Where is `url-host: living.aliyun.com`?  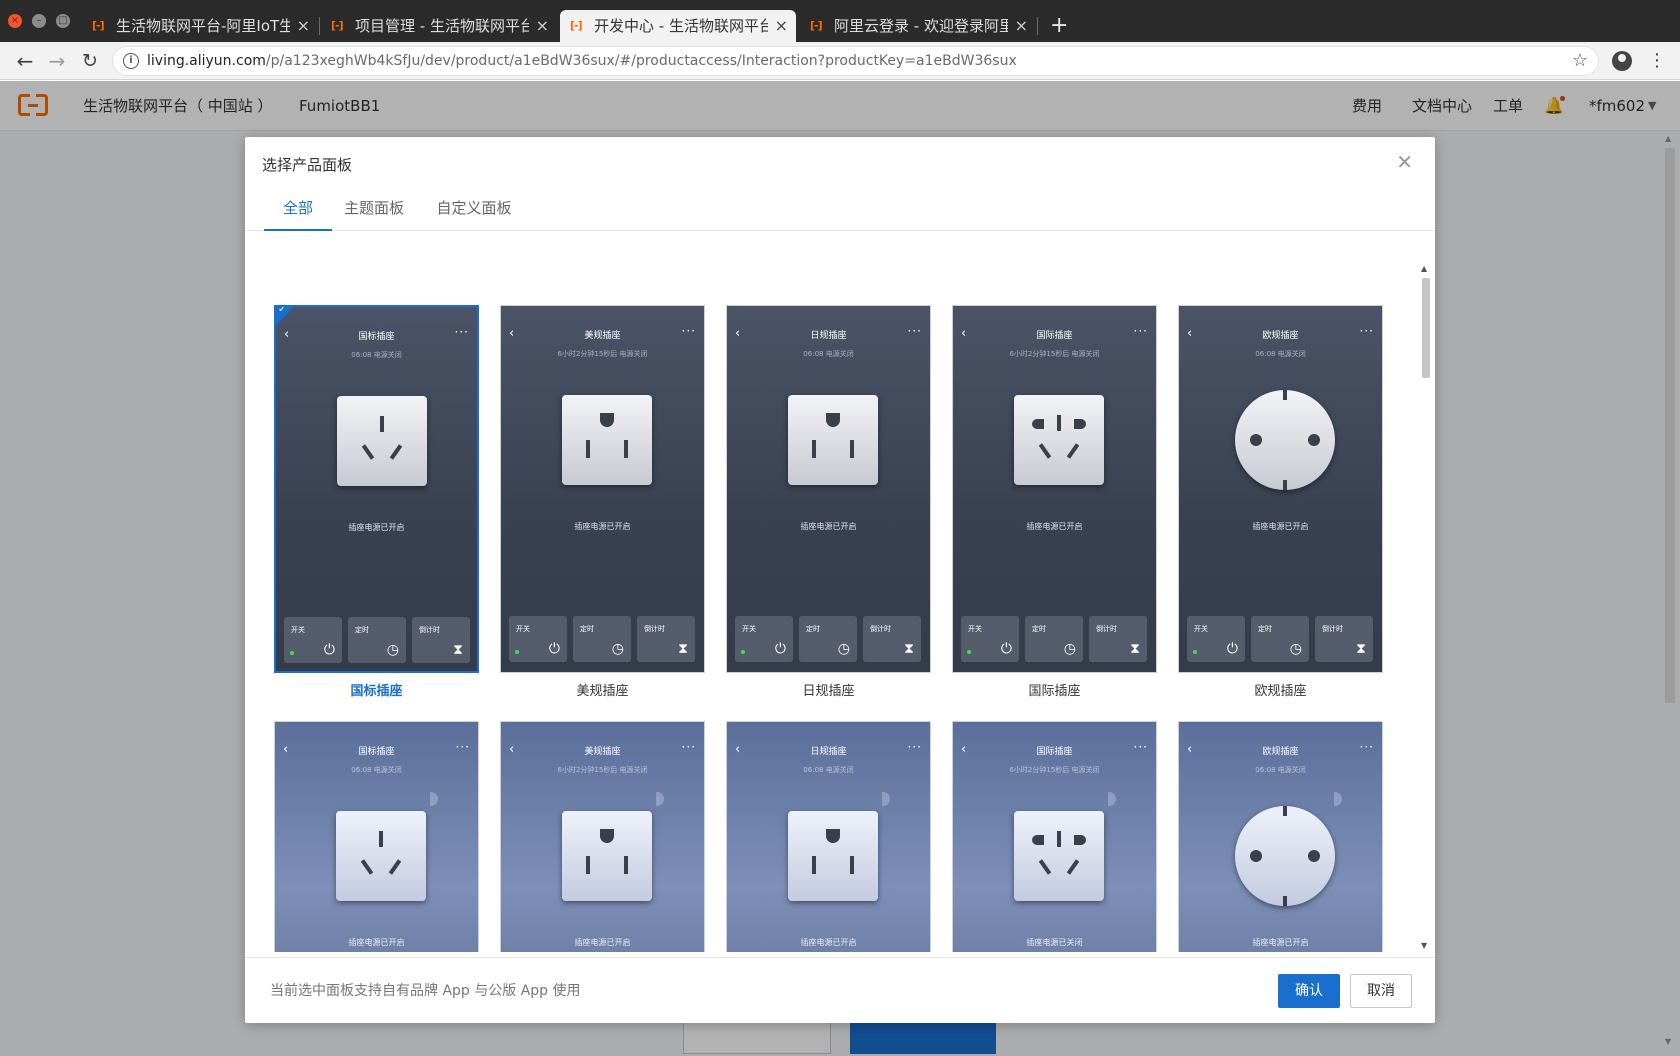 url-host: living.aliyun.com is located at coordinates (206, 61).